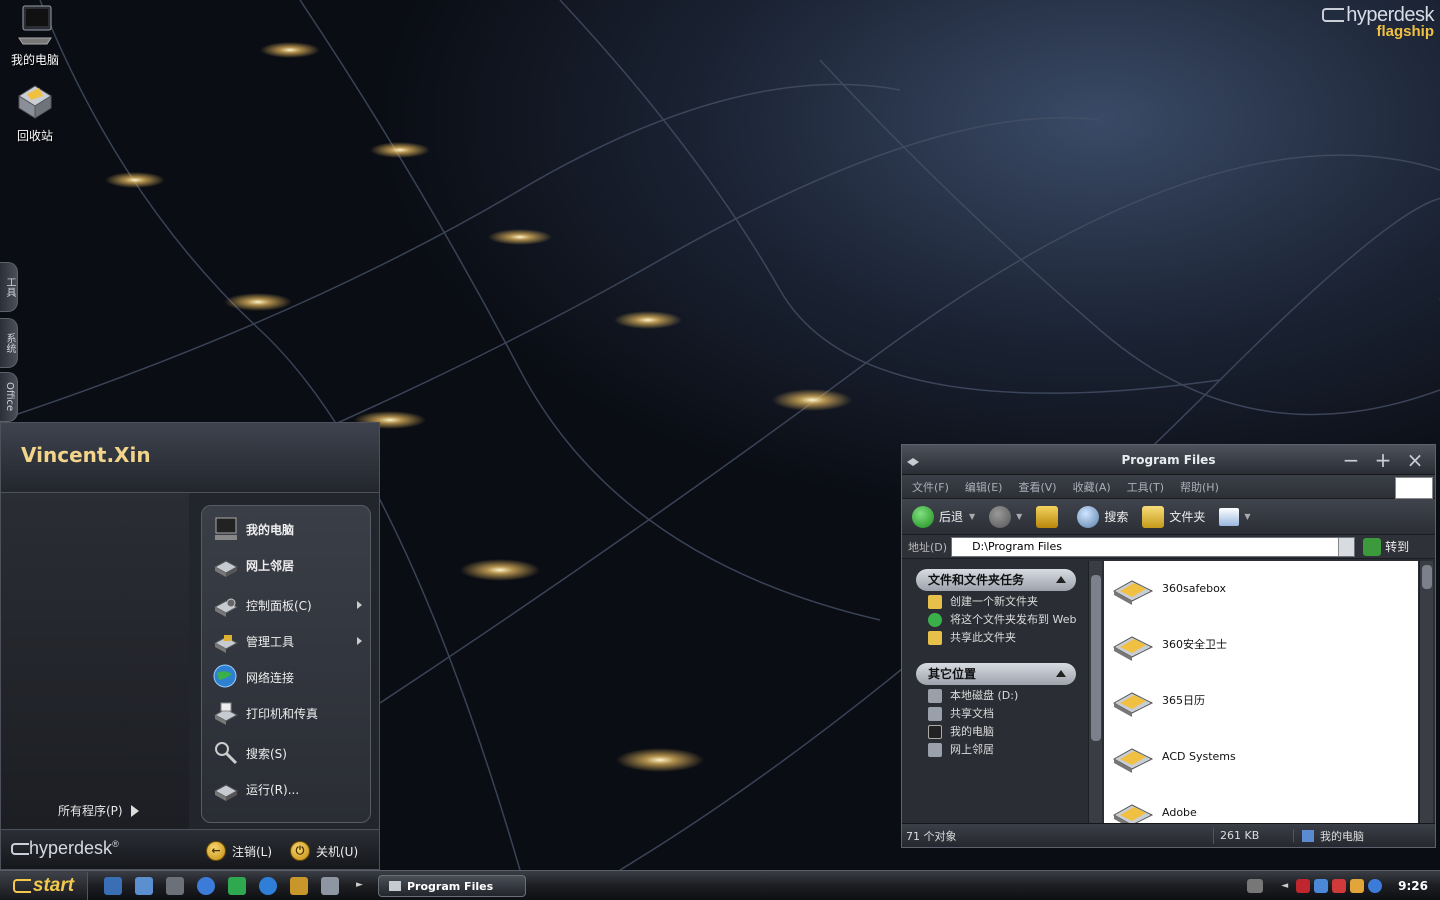  Describe the element at coordinates (239, 851) in the screenshot. I see `logoff-button: ← 注销(L)` at that location.